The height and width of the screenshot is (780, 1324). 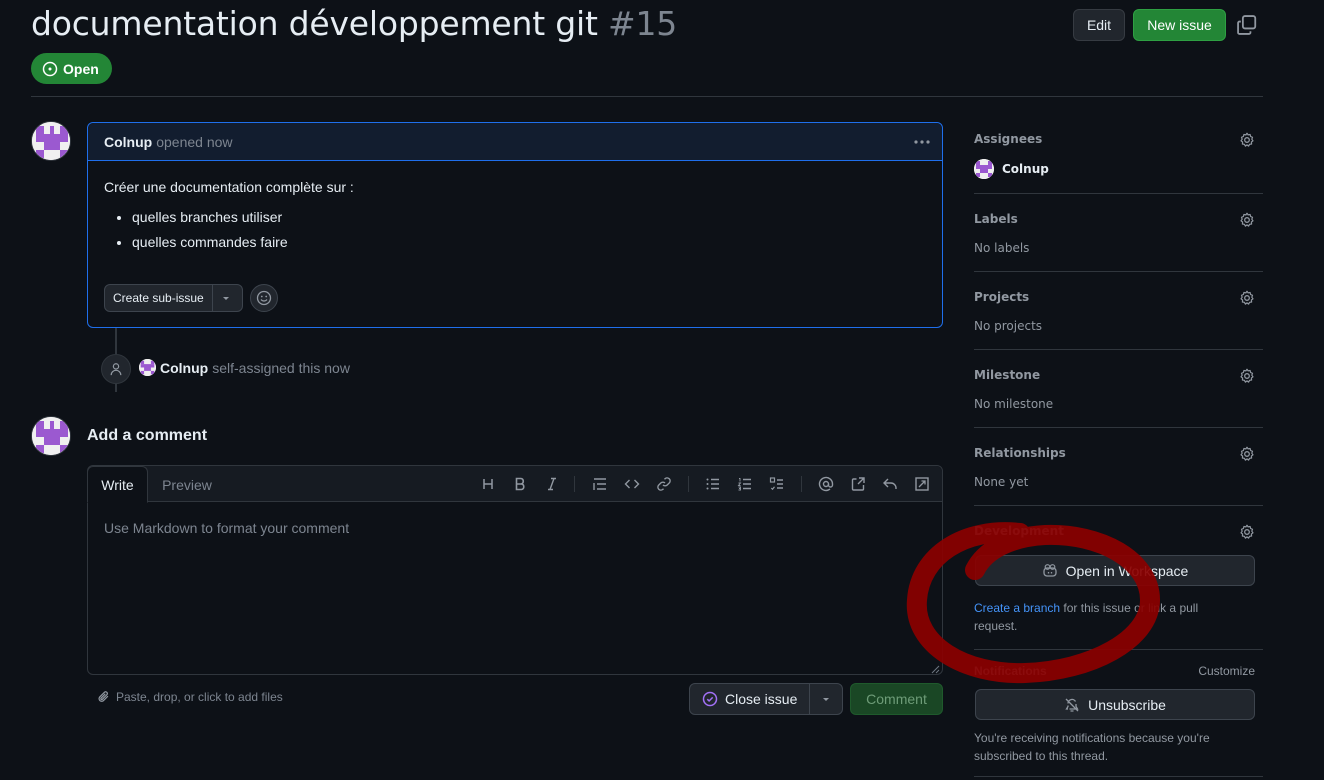 I want to click on reference-icon, so click(x=858, y=484).